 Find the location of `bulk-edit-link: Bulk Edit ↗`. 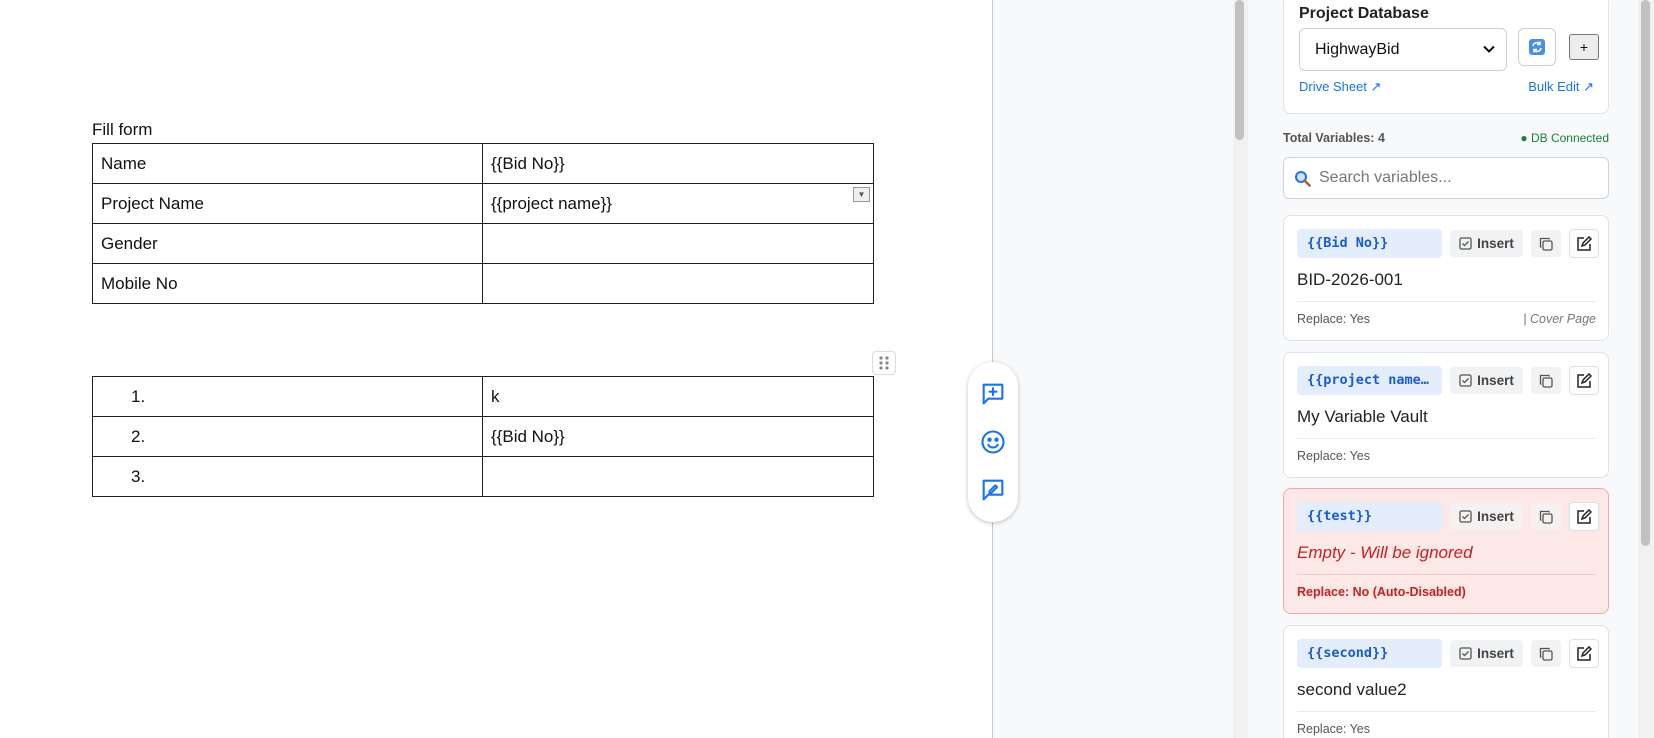

bulk-edit-link: Bulk Edit ↗ is located at coordinates (1561, 87).